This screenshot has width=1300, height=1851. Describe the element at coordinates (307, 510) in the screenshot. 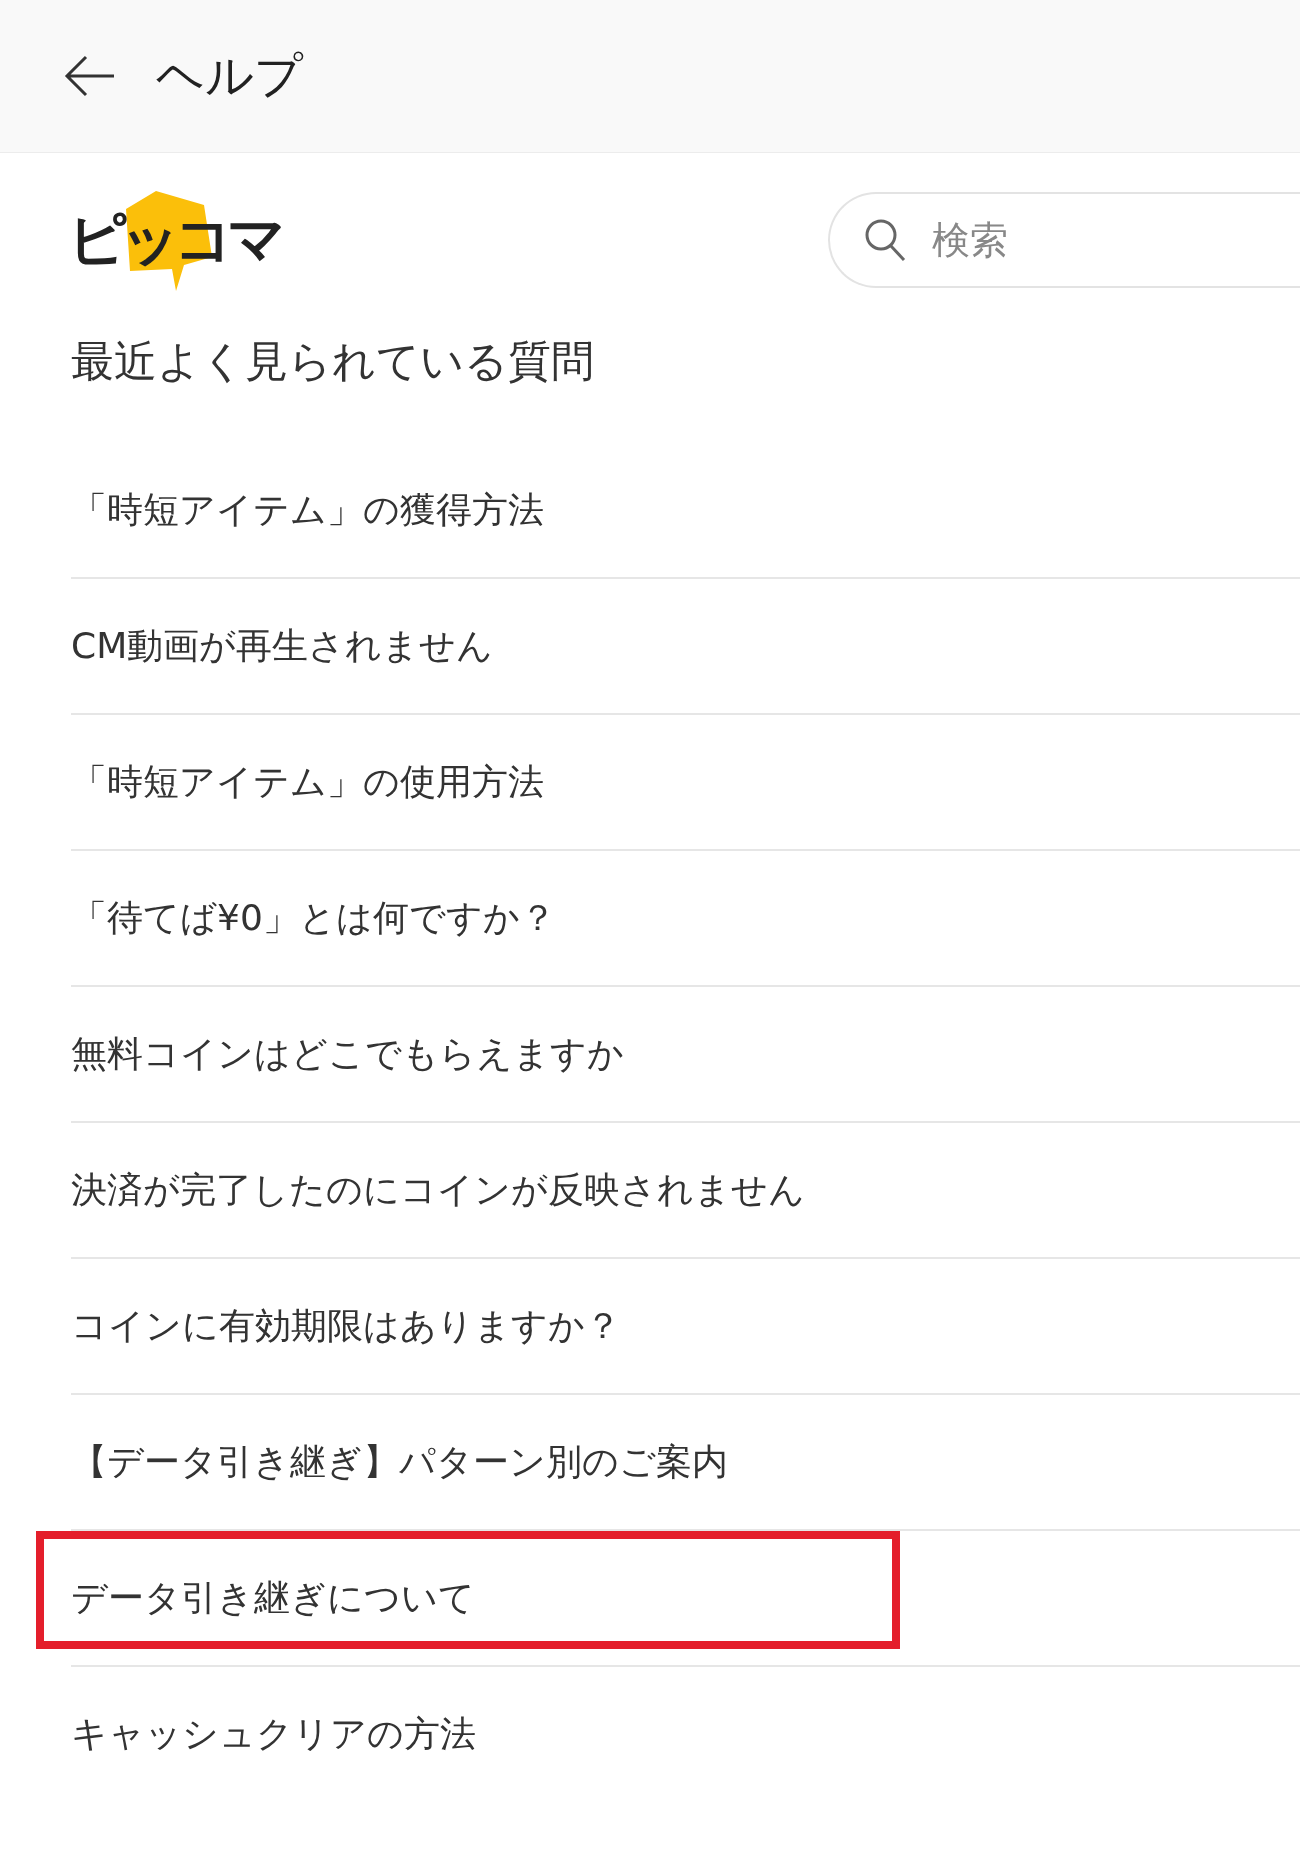

I see `question-link: 「時短アイテム」の獲得方法` at that location.